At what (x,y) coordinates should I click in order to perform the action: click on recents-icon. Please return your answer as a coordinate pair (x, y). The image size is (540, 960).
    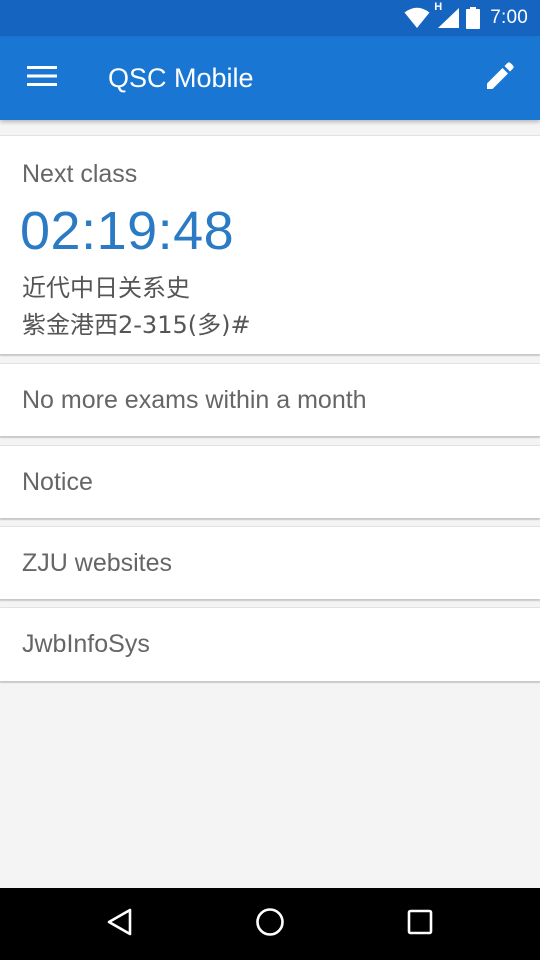
    Looking at the image, I should click on (420, 924).